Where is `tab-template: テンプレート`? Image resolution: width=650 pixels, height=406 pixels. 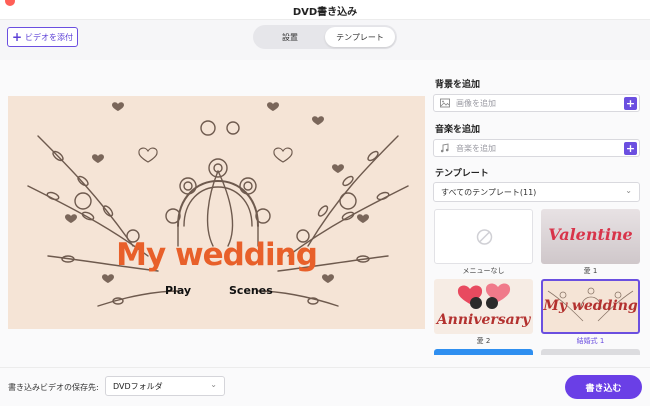 tab-template: テンプレート is located at coordinates (360, 37).